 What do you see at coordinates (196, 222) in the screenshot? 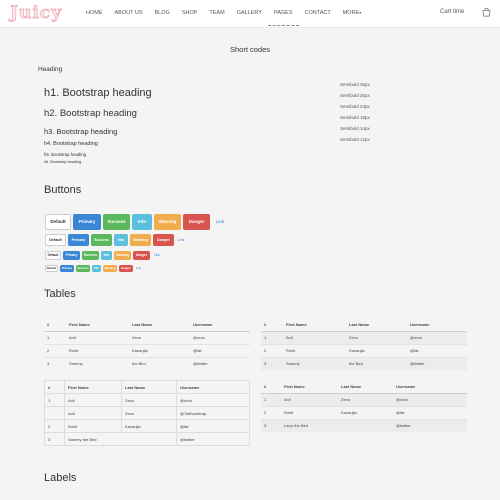
I see `danger-button-lg: Danger` at bounding box center [196, 222].